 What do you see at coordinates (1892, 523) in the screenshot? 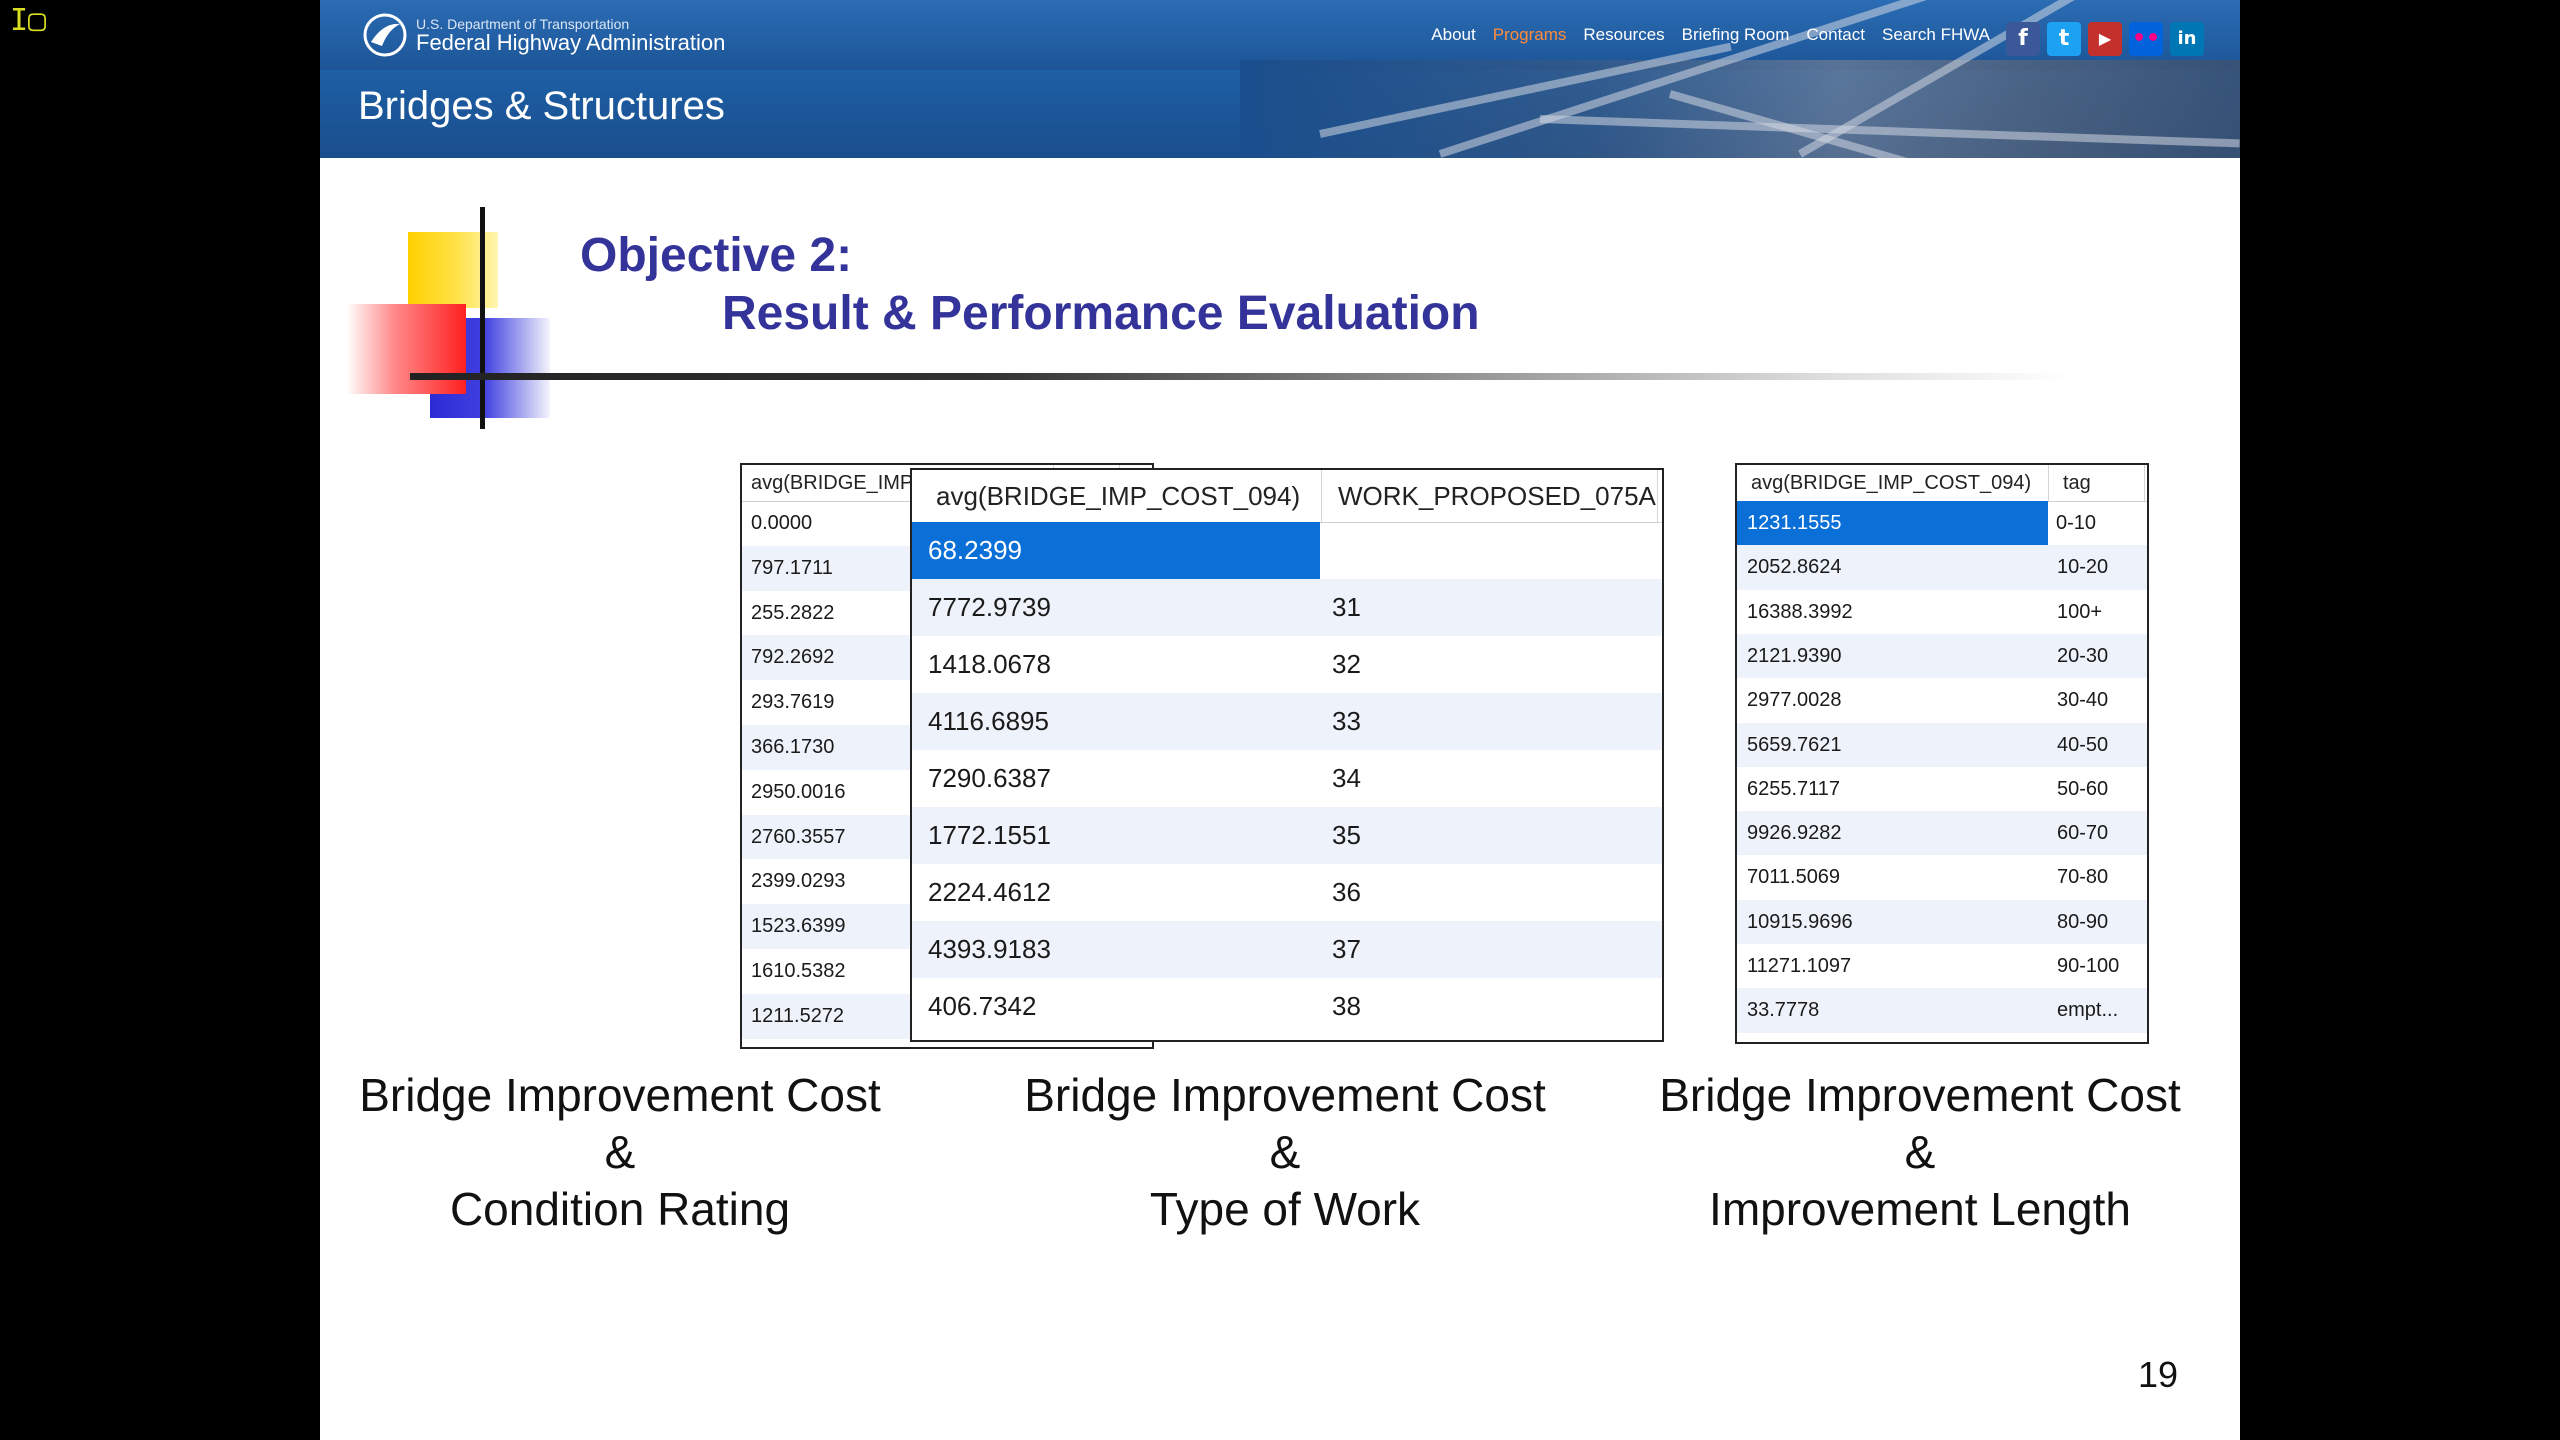
I see `selected-cell: 1231.1555` at bounding box center [1892, 523].